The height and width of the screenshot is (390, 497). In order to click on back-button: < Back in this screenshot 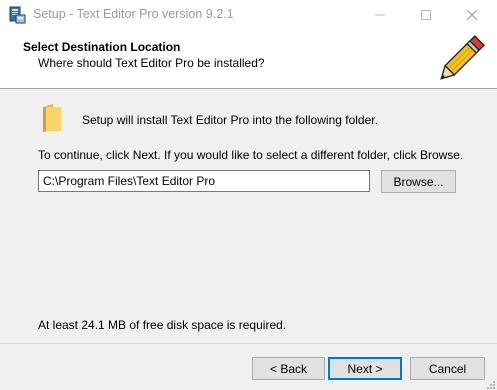, I will do `click(288, 368)`.